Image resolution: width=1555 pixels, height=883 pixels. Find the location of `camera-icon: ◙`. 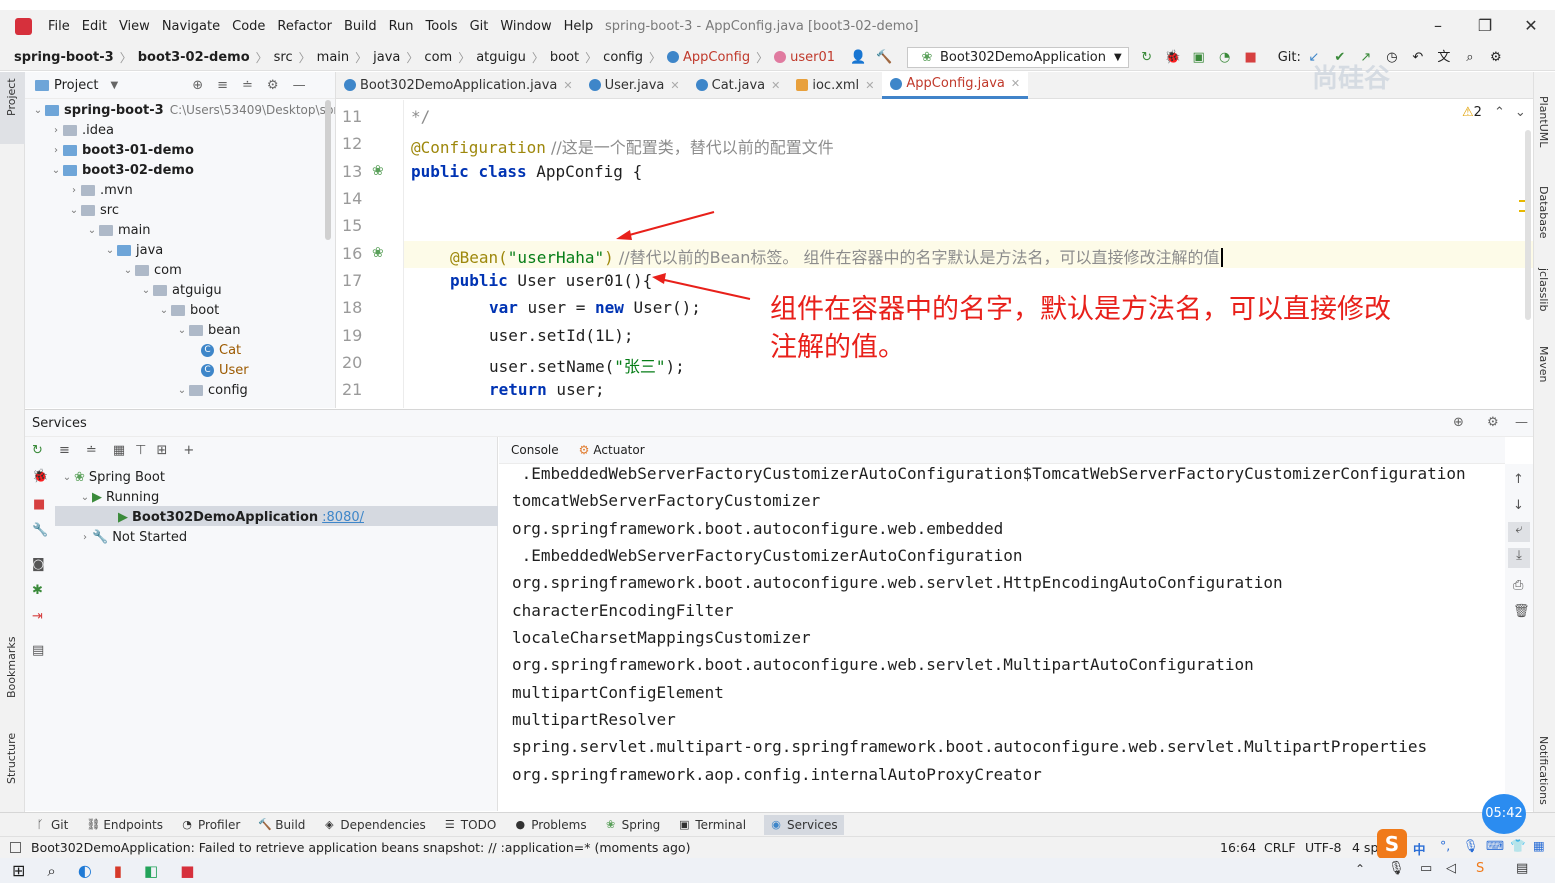

camera-icon: ◙ is located at coordinates (38, 564).